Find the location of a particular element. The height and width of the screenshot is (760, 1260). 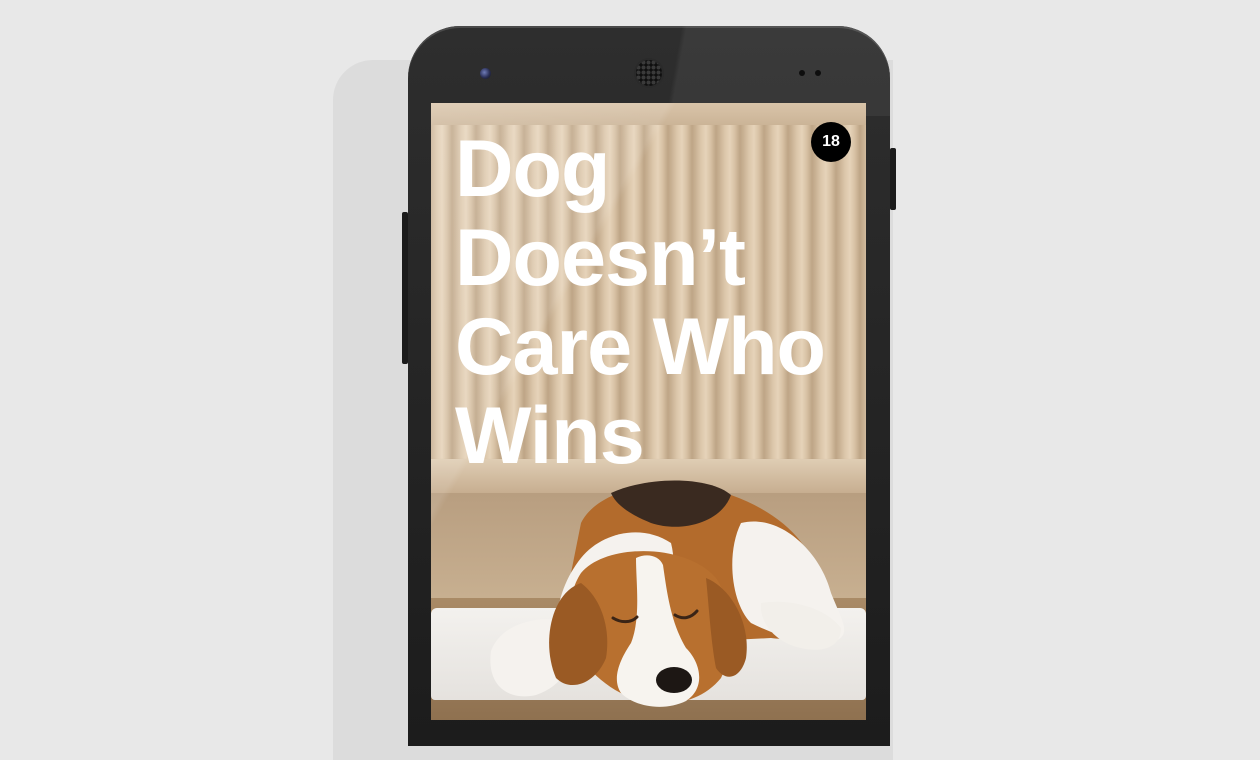

front-camera-icon is located at coordinates (485, 73).